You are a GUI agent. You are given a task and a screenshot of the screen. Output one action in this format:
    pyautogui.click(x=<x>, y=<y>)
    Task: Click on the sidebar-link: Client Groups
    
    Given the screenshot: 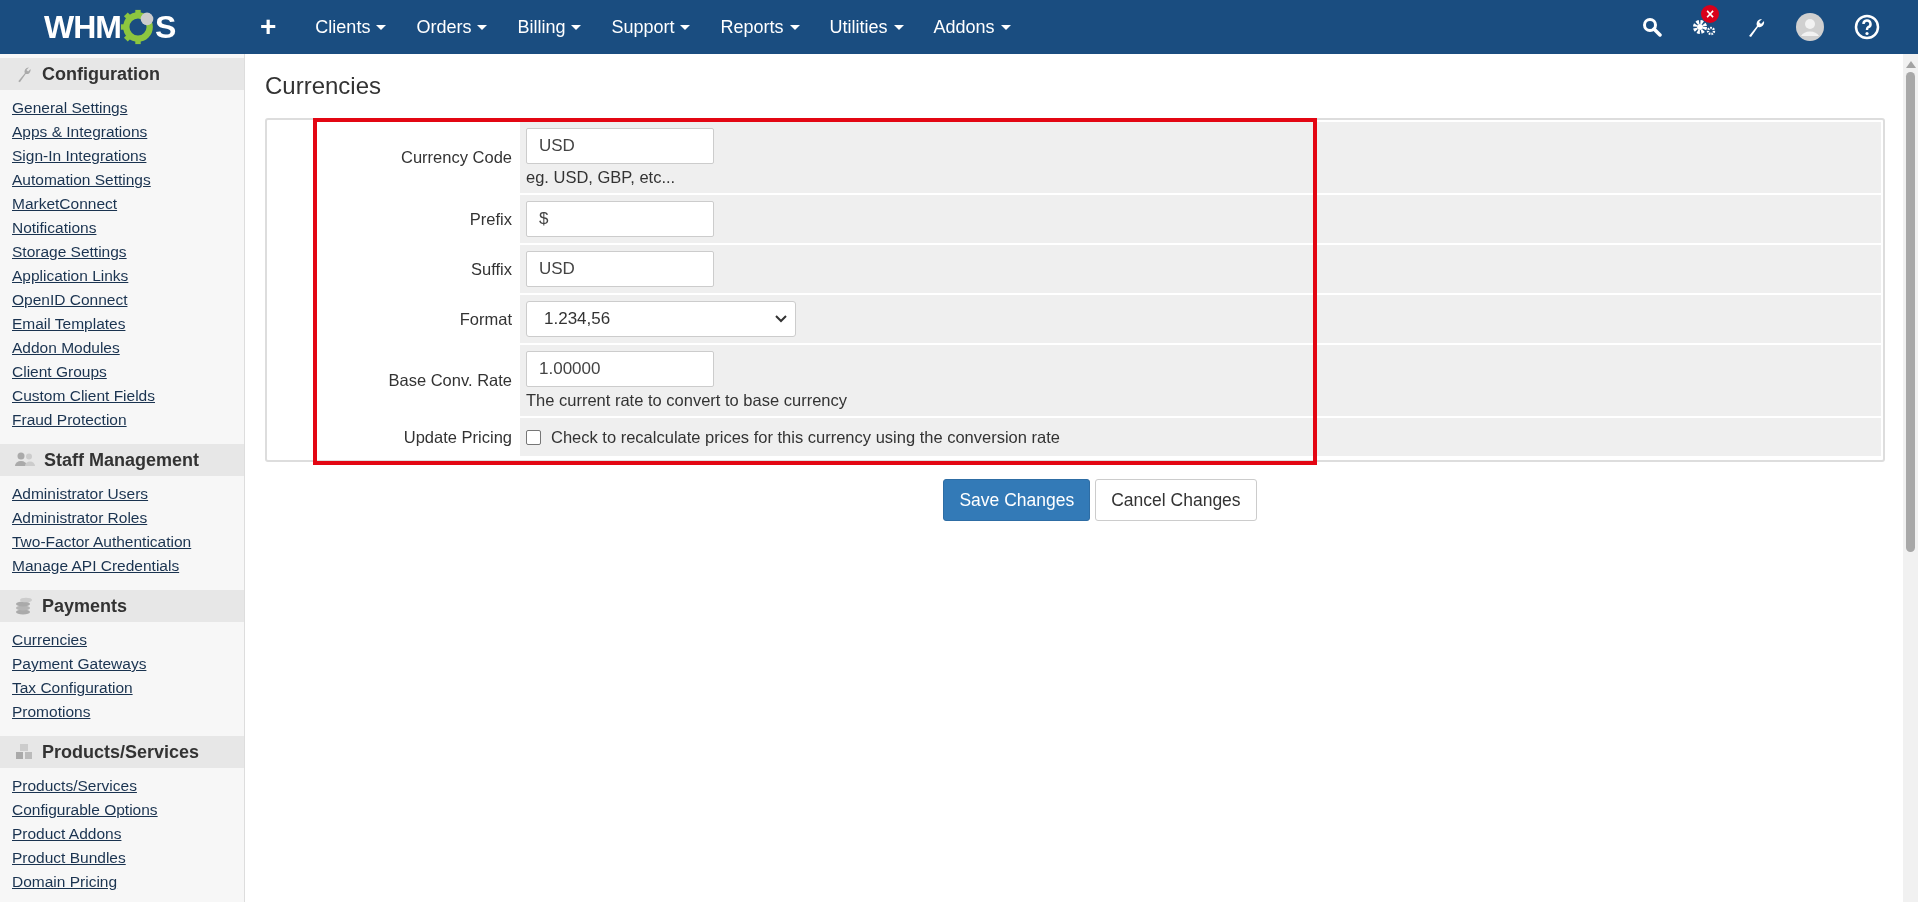 What is the action you would take?
    pyautogui.click(x=59, y=371)
    